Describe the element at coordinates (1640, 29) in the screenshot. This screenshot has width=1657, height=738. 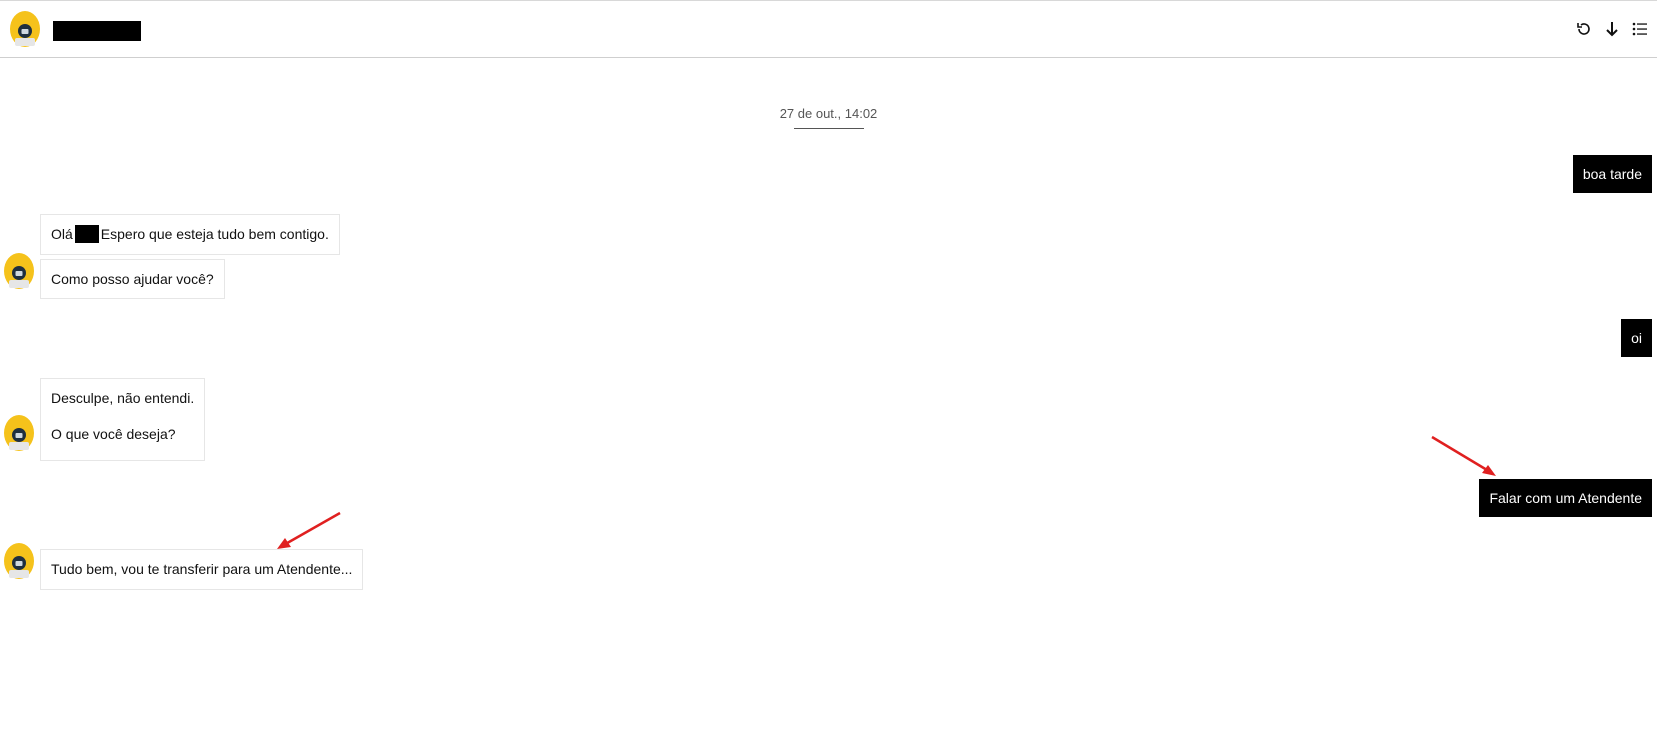
I see `list-icon` at that location.